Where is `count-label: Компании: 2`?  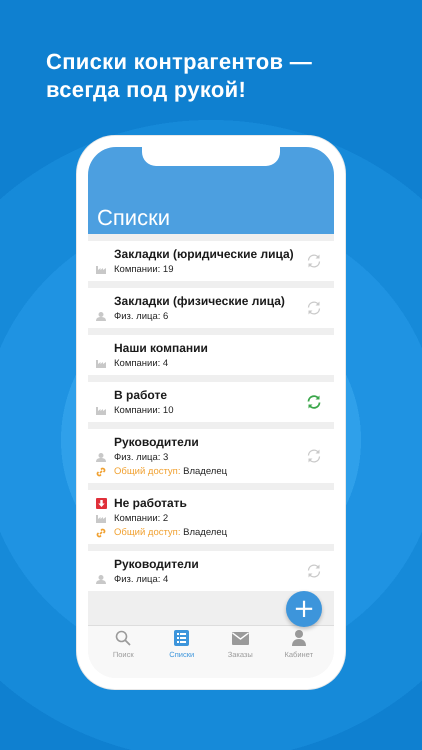 count-label: Компании: 2 is located at coordinates (141, 518).